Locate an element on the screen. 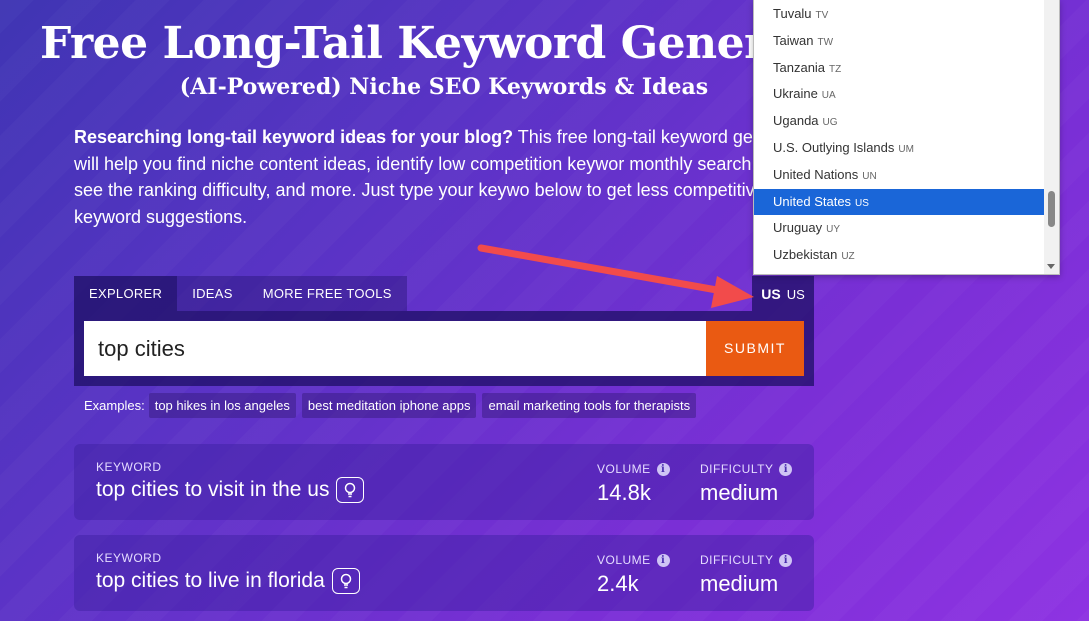 This screenshot has height=621, width=1089. submit-button: SUBMIT is located at coordinates (755, 348).